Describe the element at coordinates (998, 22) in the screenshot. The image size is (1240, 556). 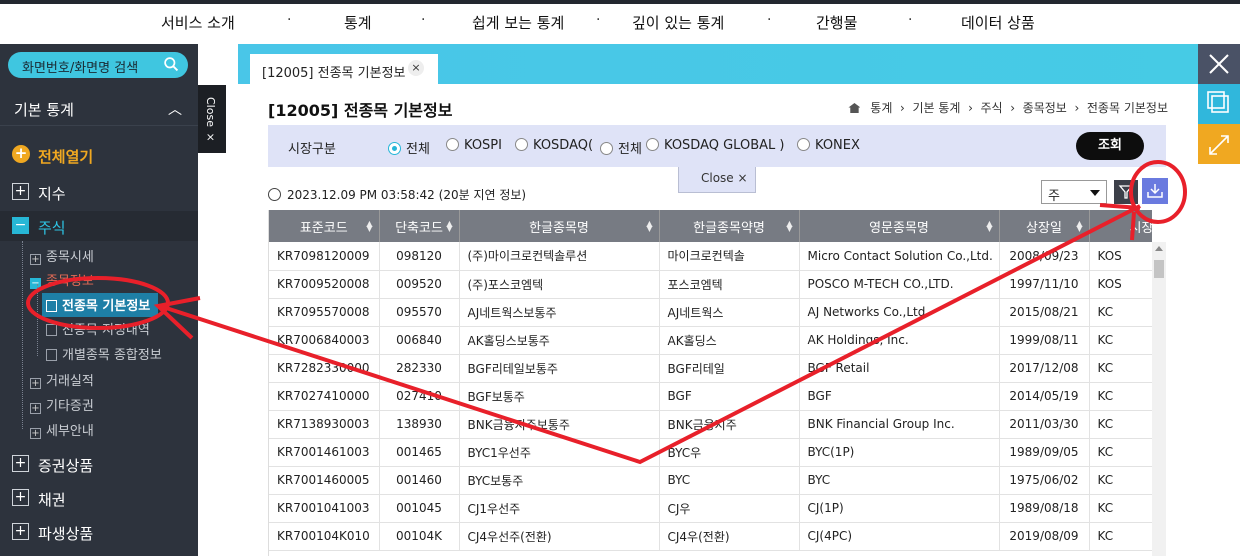
I see `nav-data-products: 데이터 상품` at that location.